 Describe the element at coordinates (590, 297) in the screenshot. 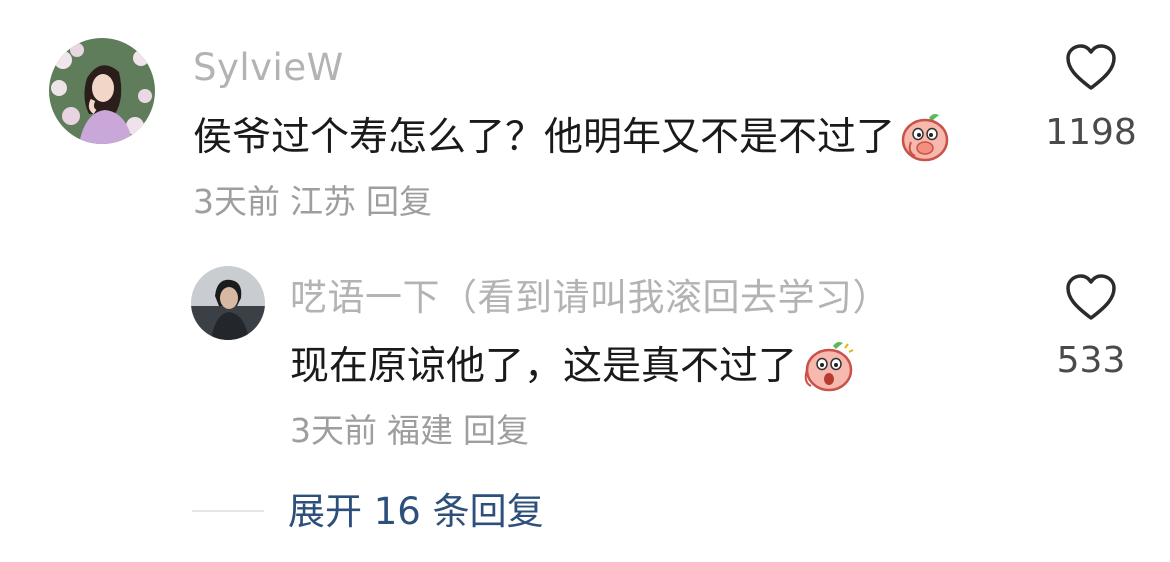

I see `reply-username: 呓语一下（看到请叫我滚回去学习）` at that location.